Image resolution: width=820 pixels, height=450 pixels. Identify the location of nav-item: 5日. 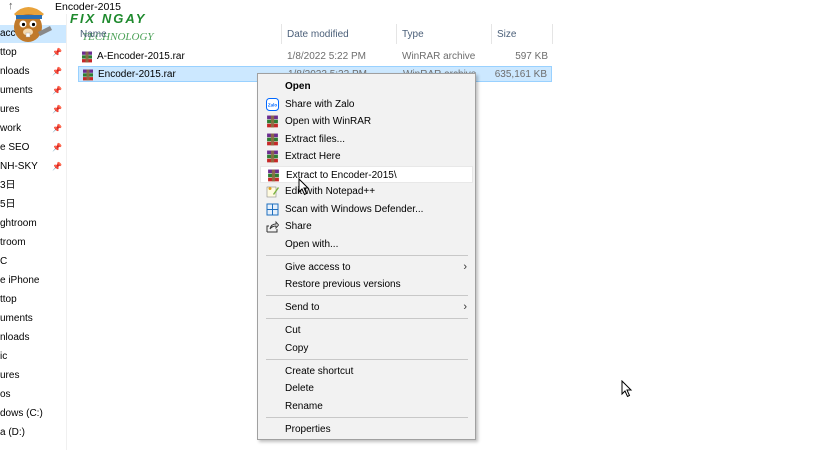
(8, 205).